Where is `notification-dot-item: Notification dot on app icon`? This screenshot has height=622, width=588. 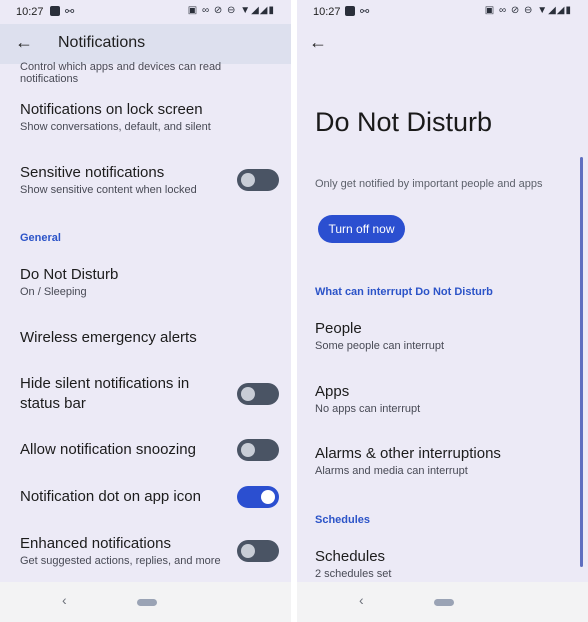 notification-dot-item: Notification dot on app icon is located at coordinates (125, 497).